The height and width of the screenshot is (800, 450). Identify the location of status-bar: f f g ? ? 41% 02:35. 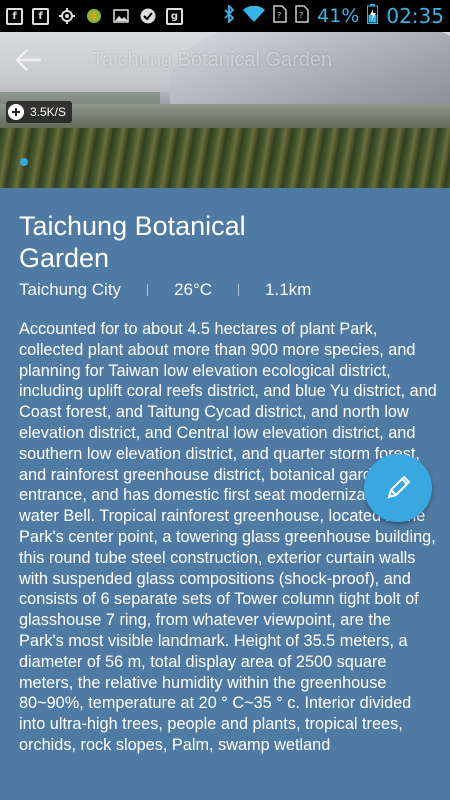
(225, 16).